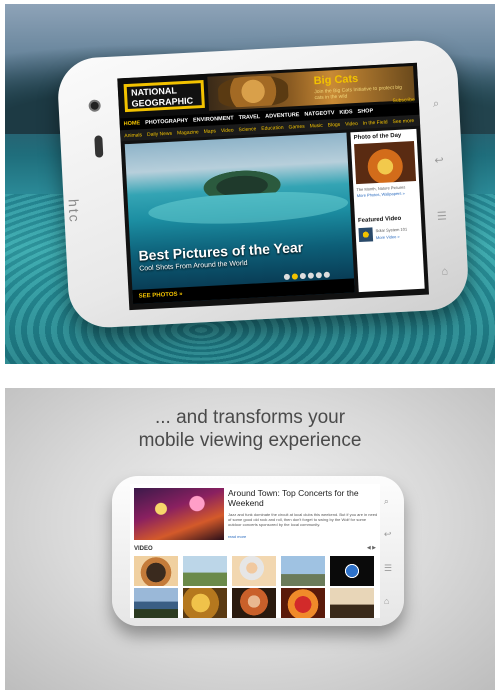 The width and height of the screenshot is (500, 698). Describe the element at coordinates (74, 211) in the screenshot. I see `phone-brand-logo: htc` at that location.